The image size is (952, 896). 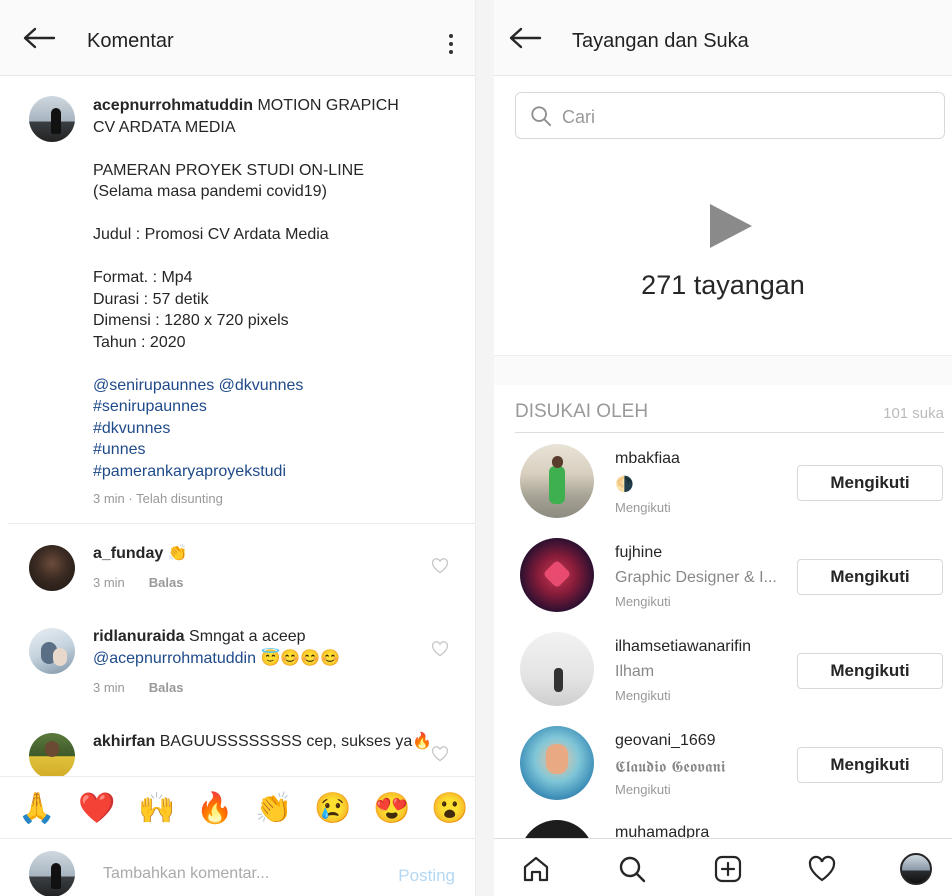 What do you see at coordinates (119, 449) in the screenshot?
I see `hashtag: #unnes` at bounding box center [119, 449].